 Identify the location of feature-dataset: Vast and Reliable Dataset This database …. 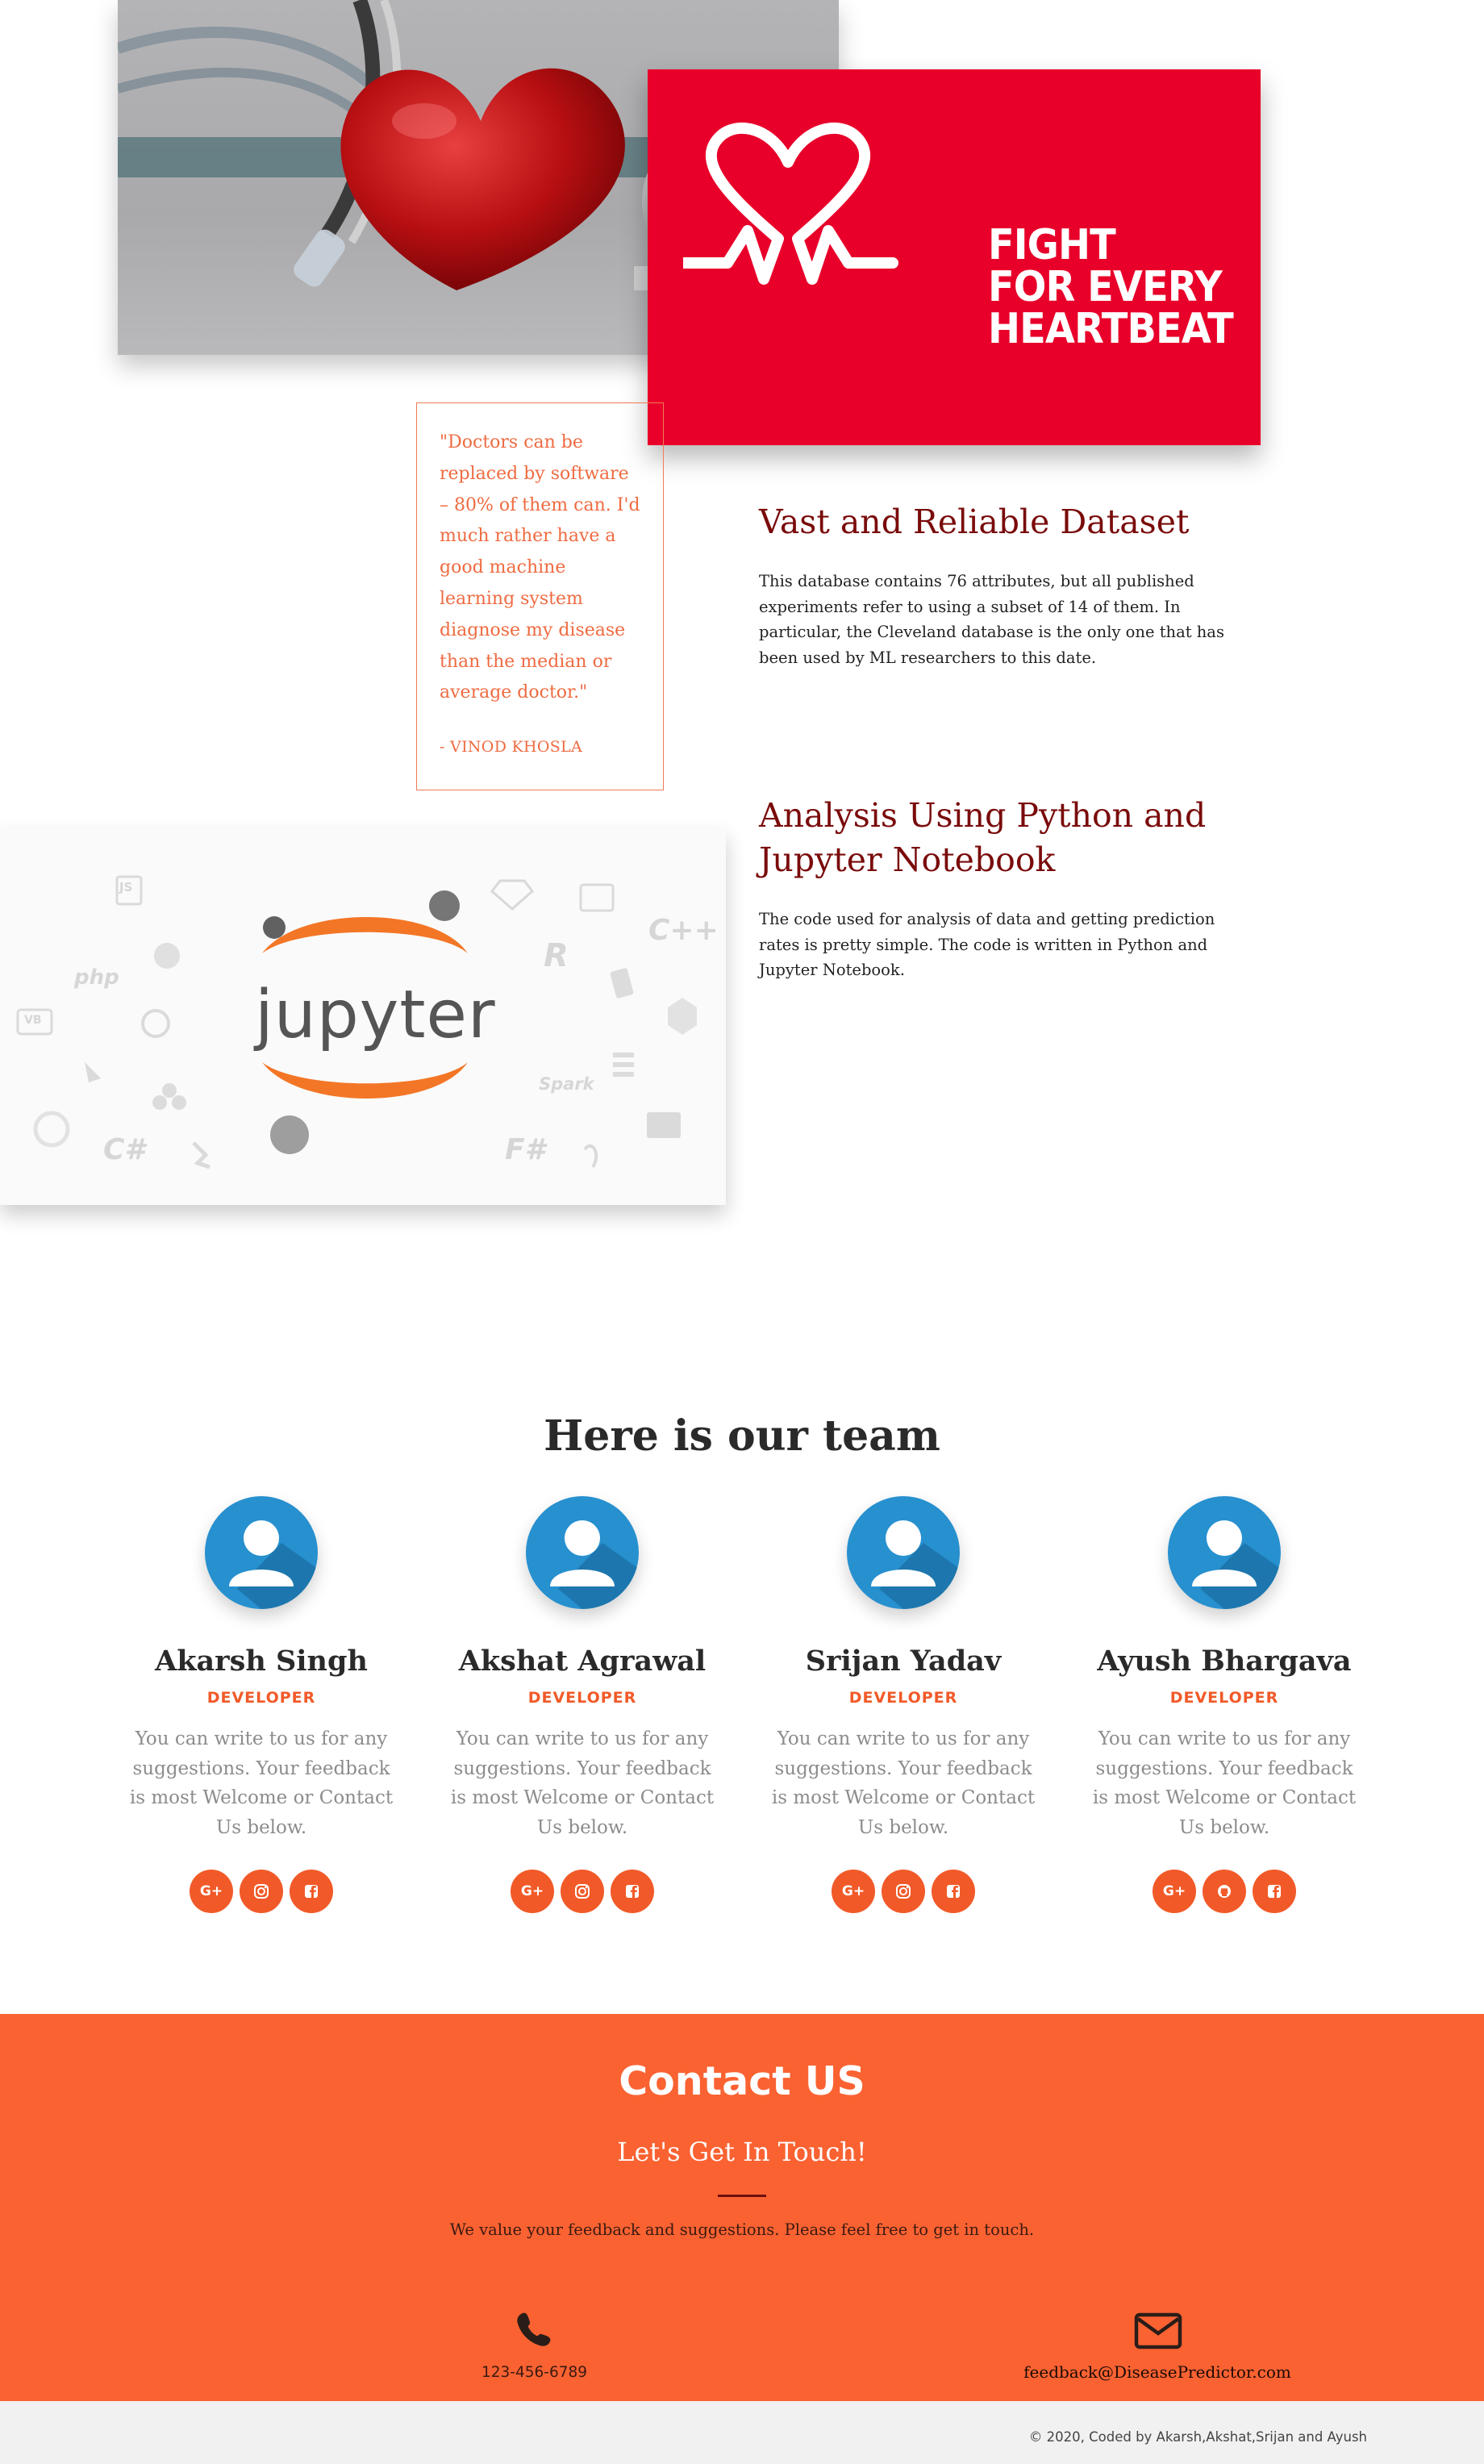
(1009, 585).